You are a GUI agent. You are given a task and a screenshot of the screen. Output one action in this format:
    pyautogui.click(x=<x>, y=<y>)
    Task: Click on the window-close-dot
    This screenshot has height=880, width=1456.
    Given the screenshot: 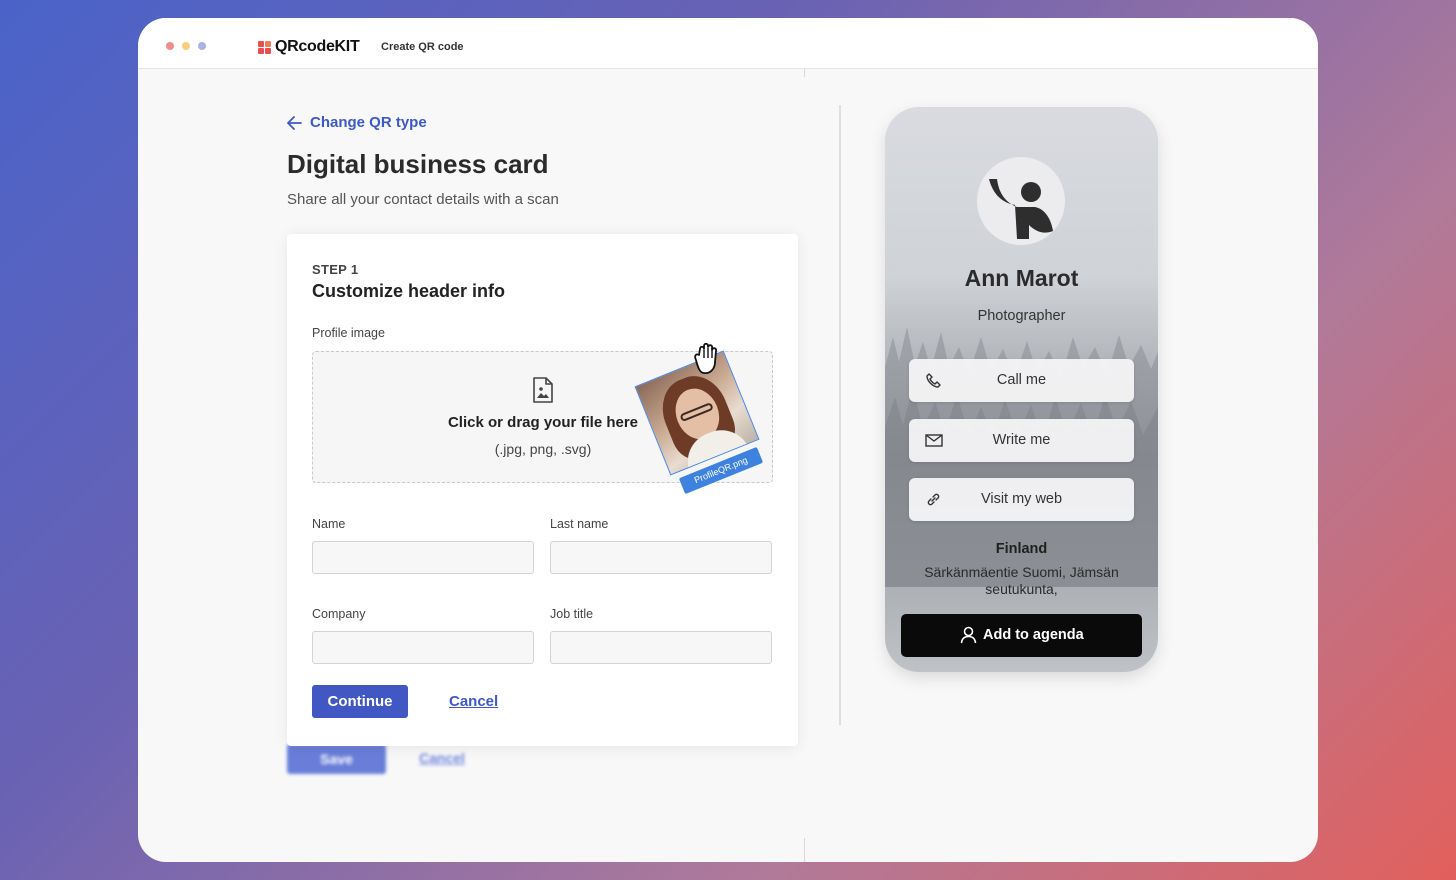 What is the action you would take?
    pyautogui.click(x=170, y=46)
    